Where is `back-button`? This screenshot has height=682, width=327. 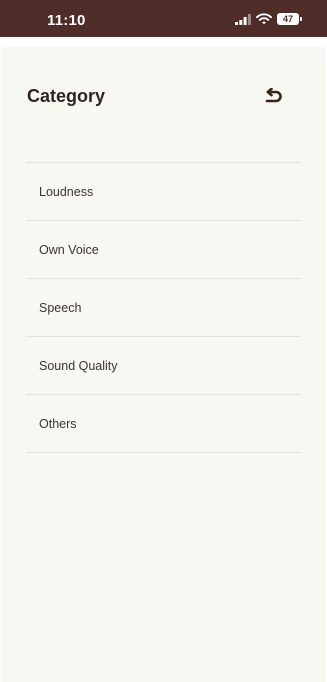
back-button is located at coordinates (272, 97).